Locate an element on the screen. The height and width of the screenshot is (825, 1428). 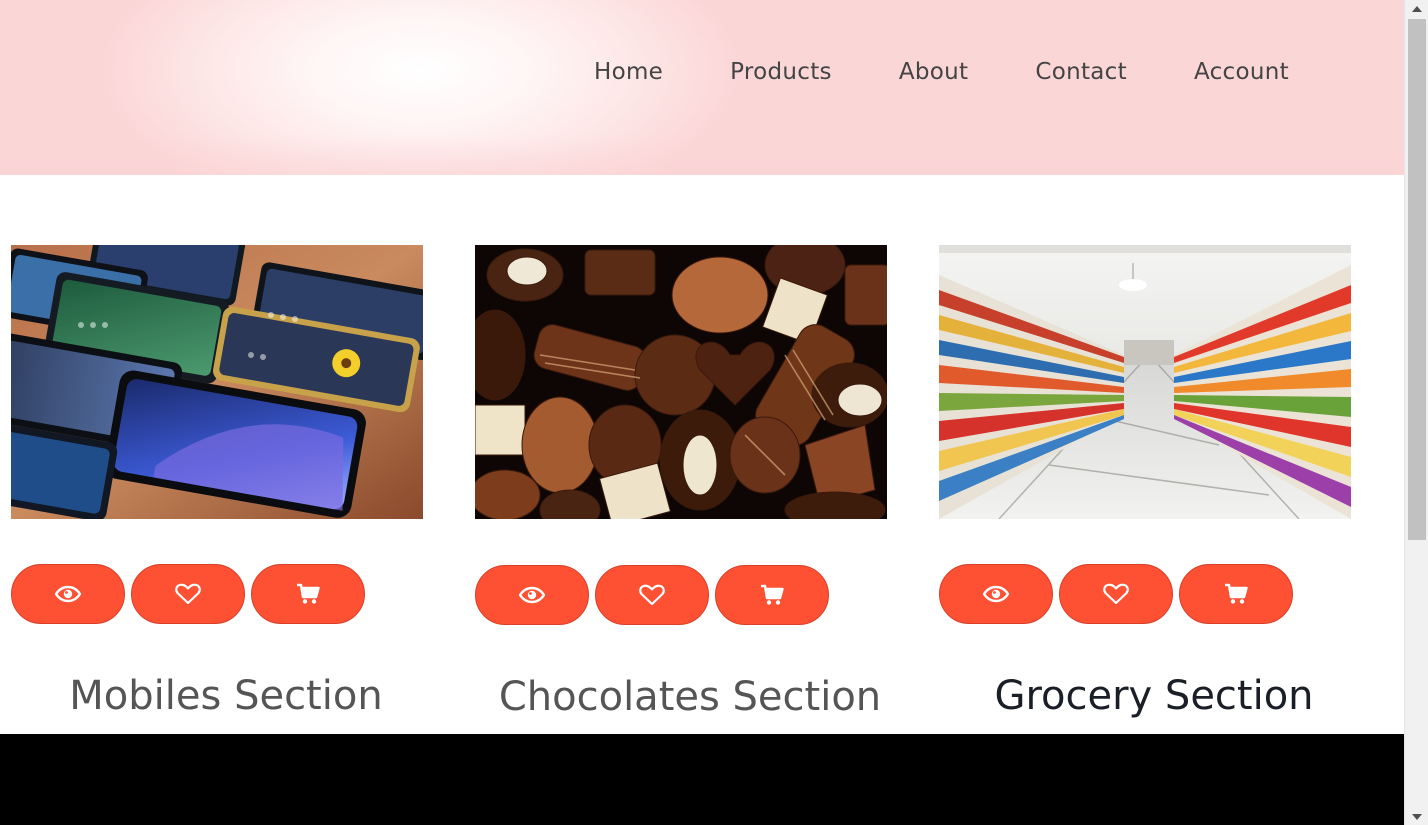
grocery-aisle-image is located at coordinates (1145, 382).